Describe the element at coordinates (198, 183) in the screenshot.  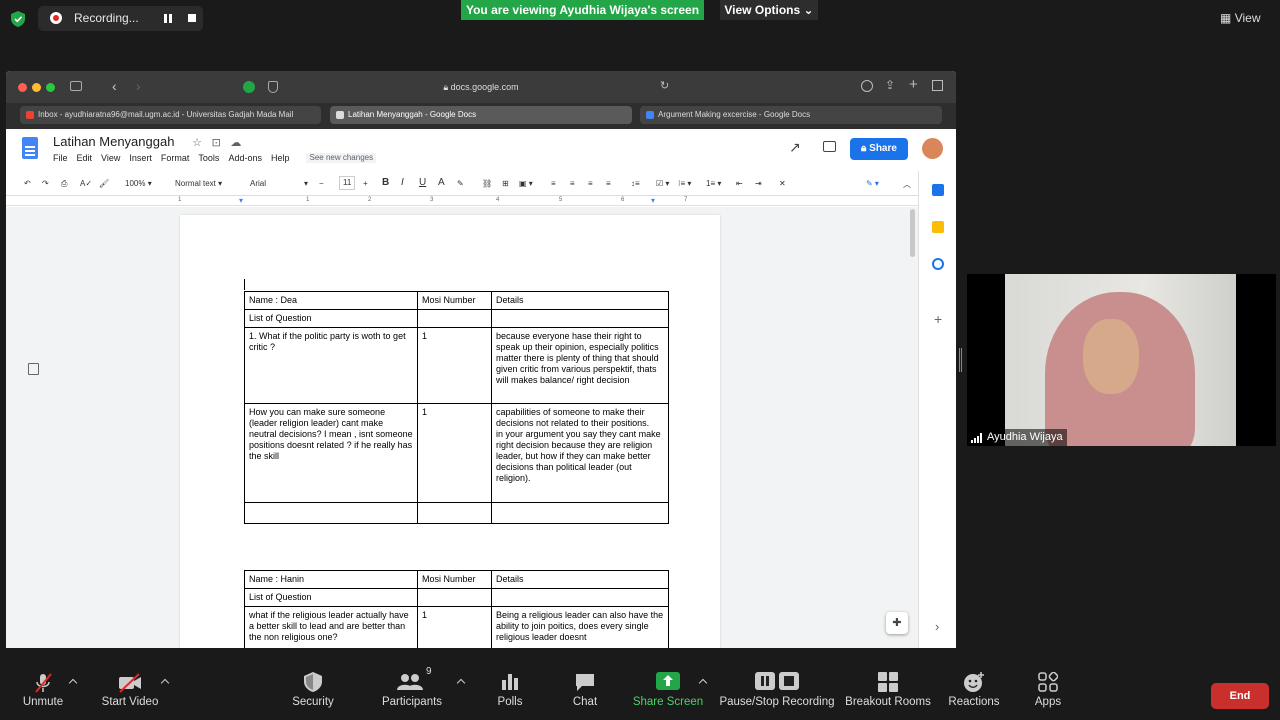
I see `style-select: Normal text ▾` at that location.